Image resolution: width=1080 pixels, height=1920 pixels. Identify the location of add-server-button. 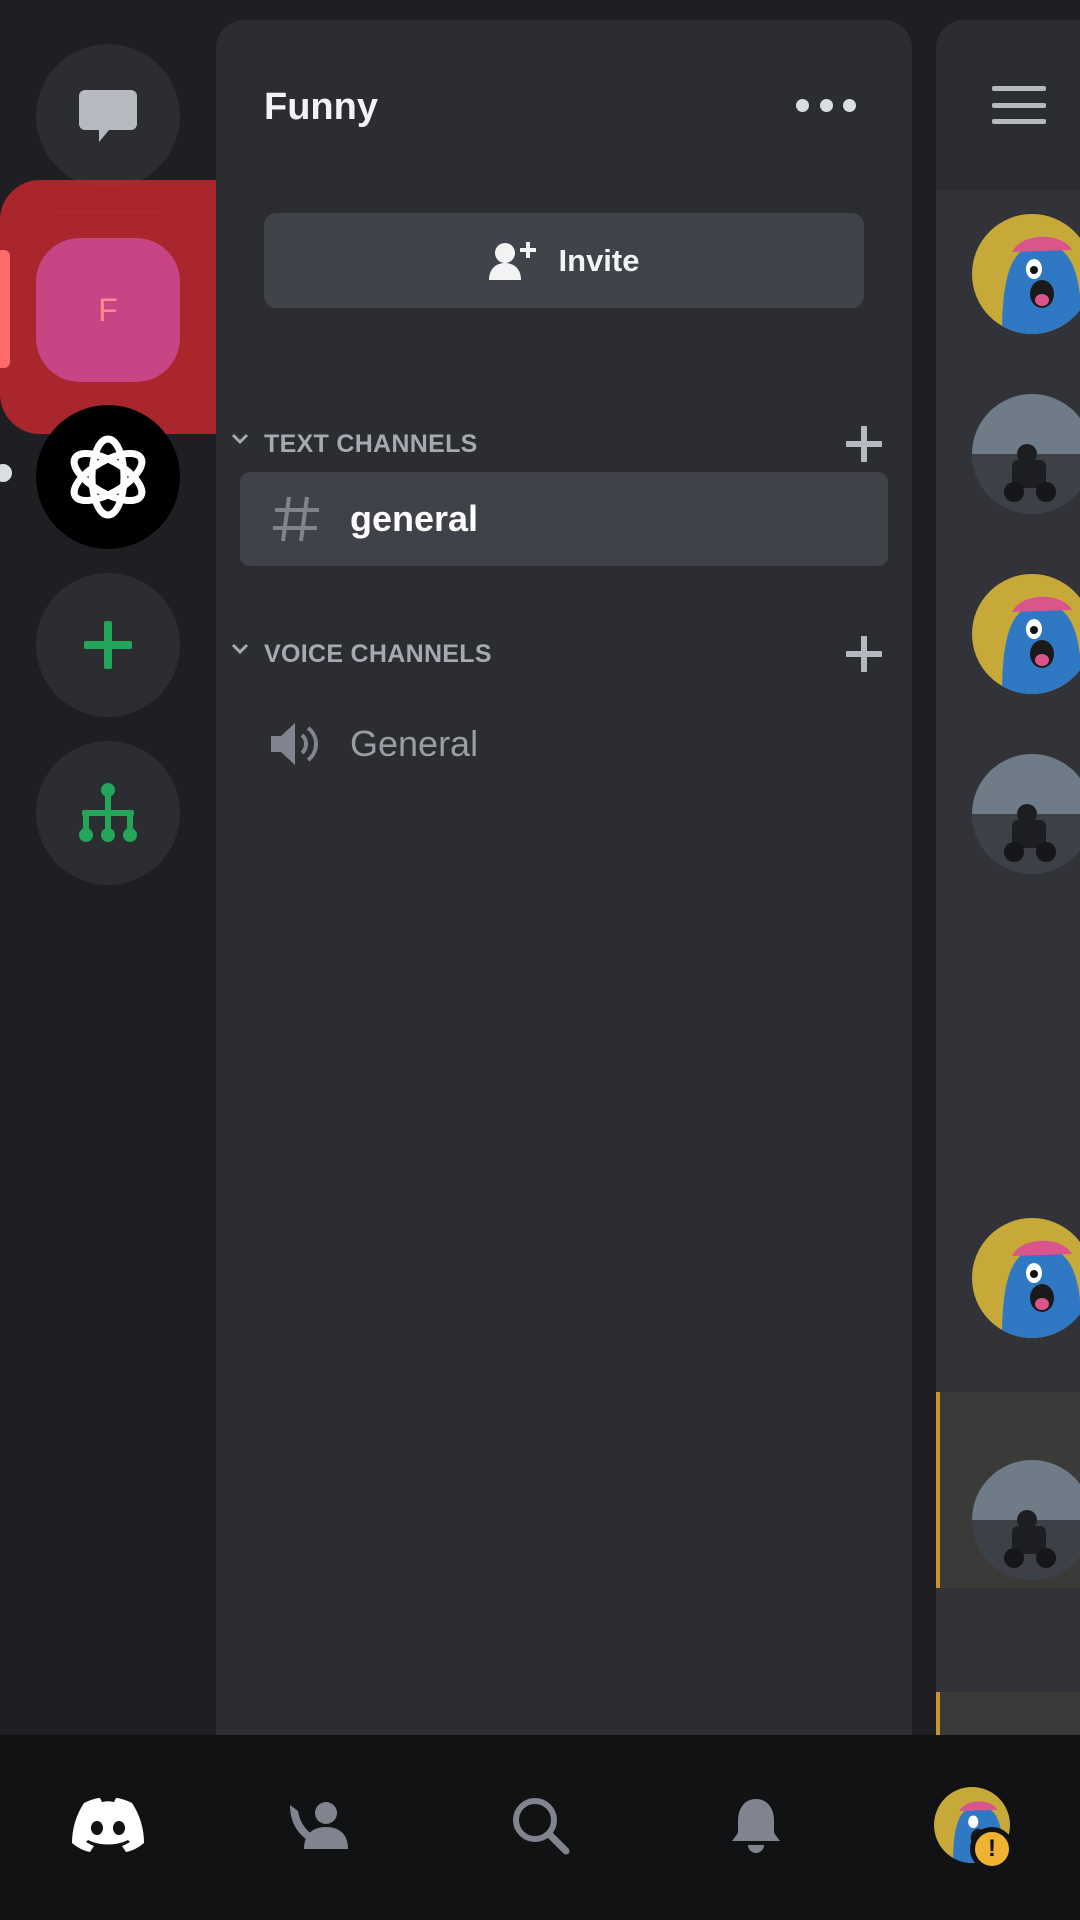
(108, 645).